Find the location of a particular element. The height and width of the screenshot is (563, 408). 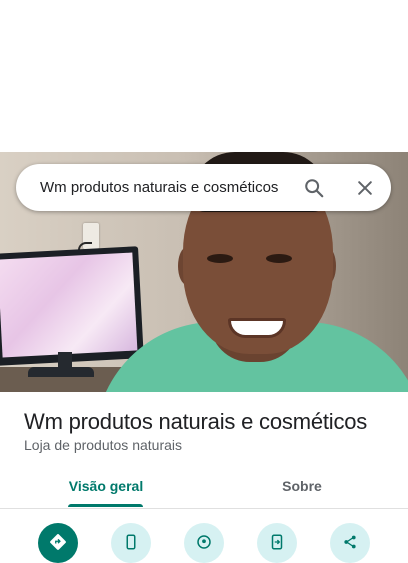

search-icon is located at coordinates (314, 188).